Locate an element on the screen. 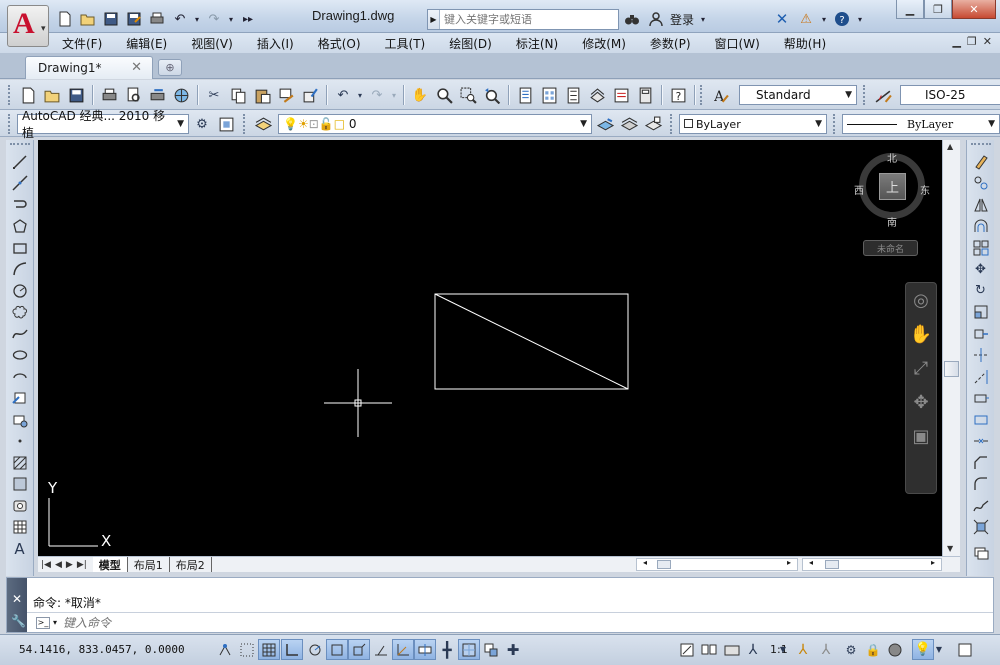  workspace-switching-icon: ⚙ is located at coordinates (851, 649).